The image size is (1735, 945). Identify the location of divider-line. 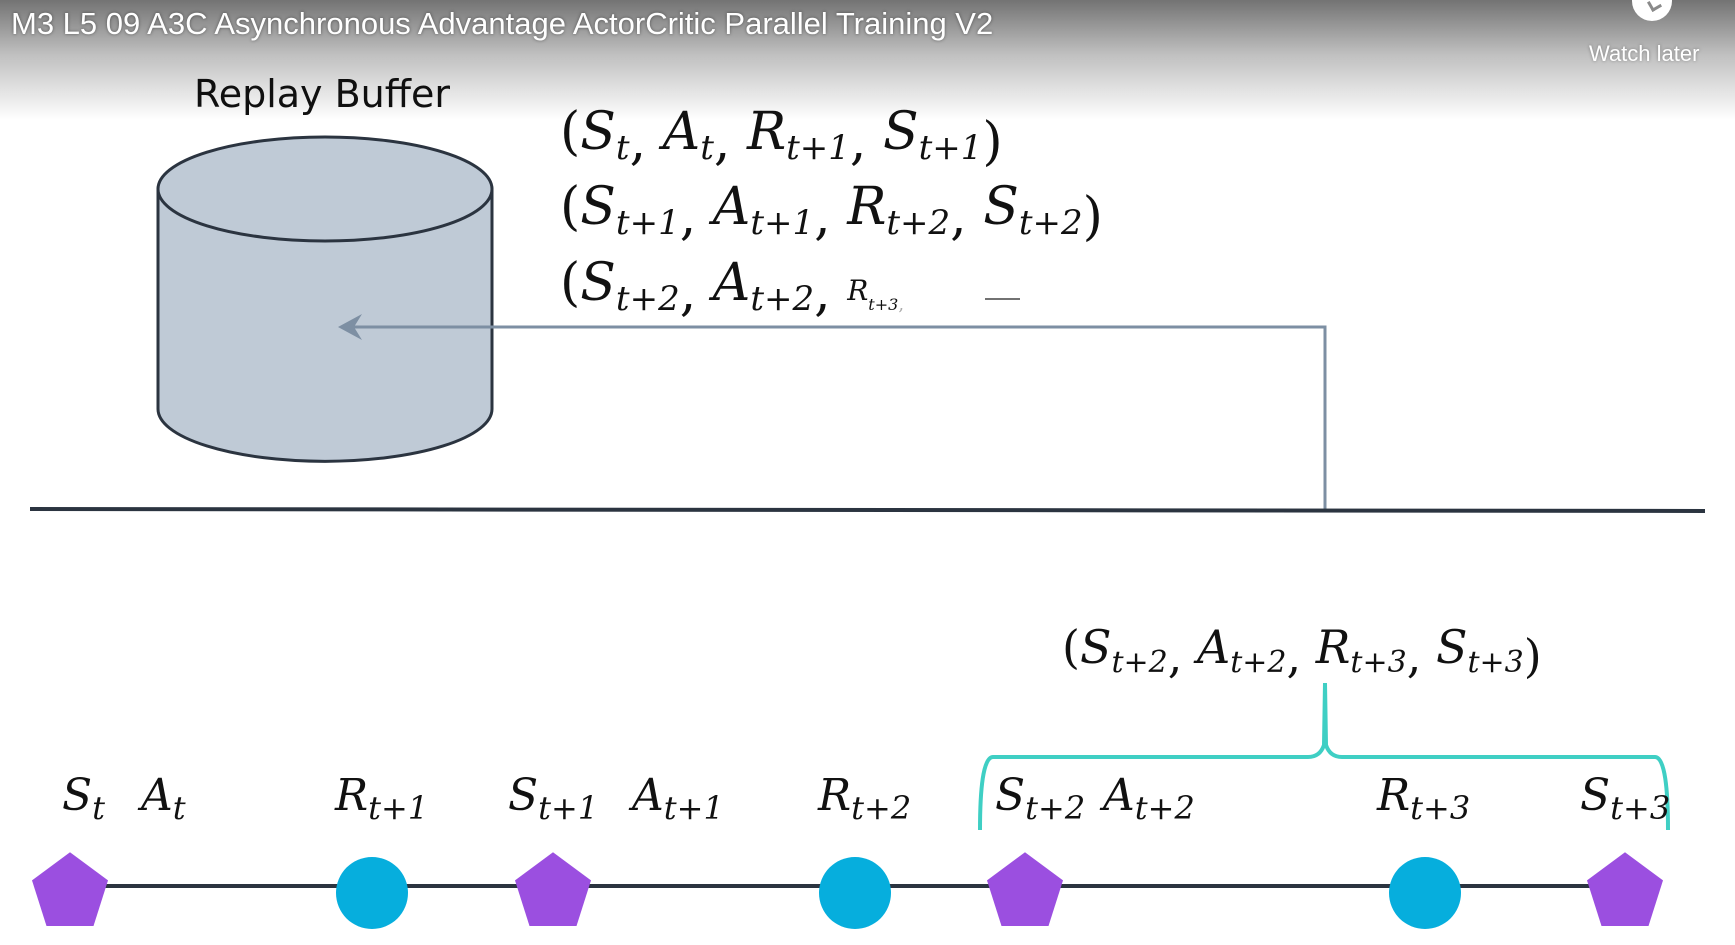
(867, 510).